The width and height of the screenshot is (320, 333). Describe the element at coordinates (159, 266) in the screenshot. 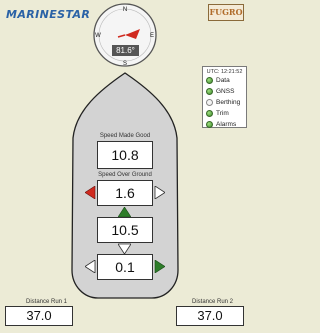

I see `green-right-arrow-icon` at that location.